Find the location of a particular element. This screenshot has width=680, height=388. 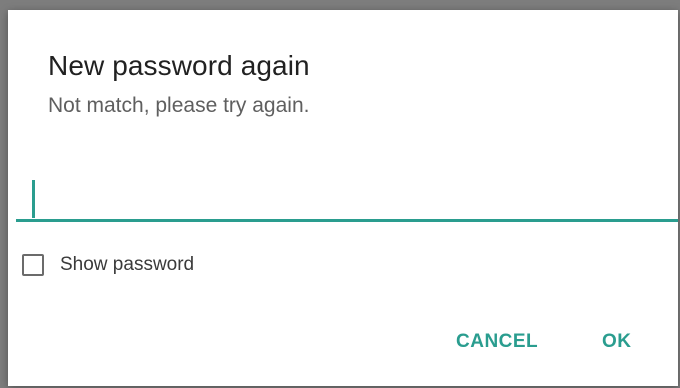

ok-button: OK is located at coordinates (617, 342).